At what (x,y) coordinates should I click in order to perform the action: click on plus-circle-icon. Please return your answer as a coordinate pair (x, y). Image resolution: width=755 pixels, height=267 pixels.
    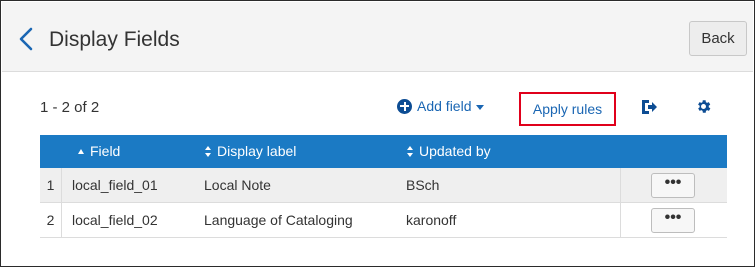
    Looking at the image, I should click on (404, 106).